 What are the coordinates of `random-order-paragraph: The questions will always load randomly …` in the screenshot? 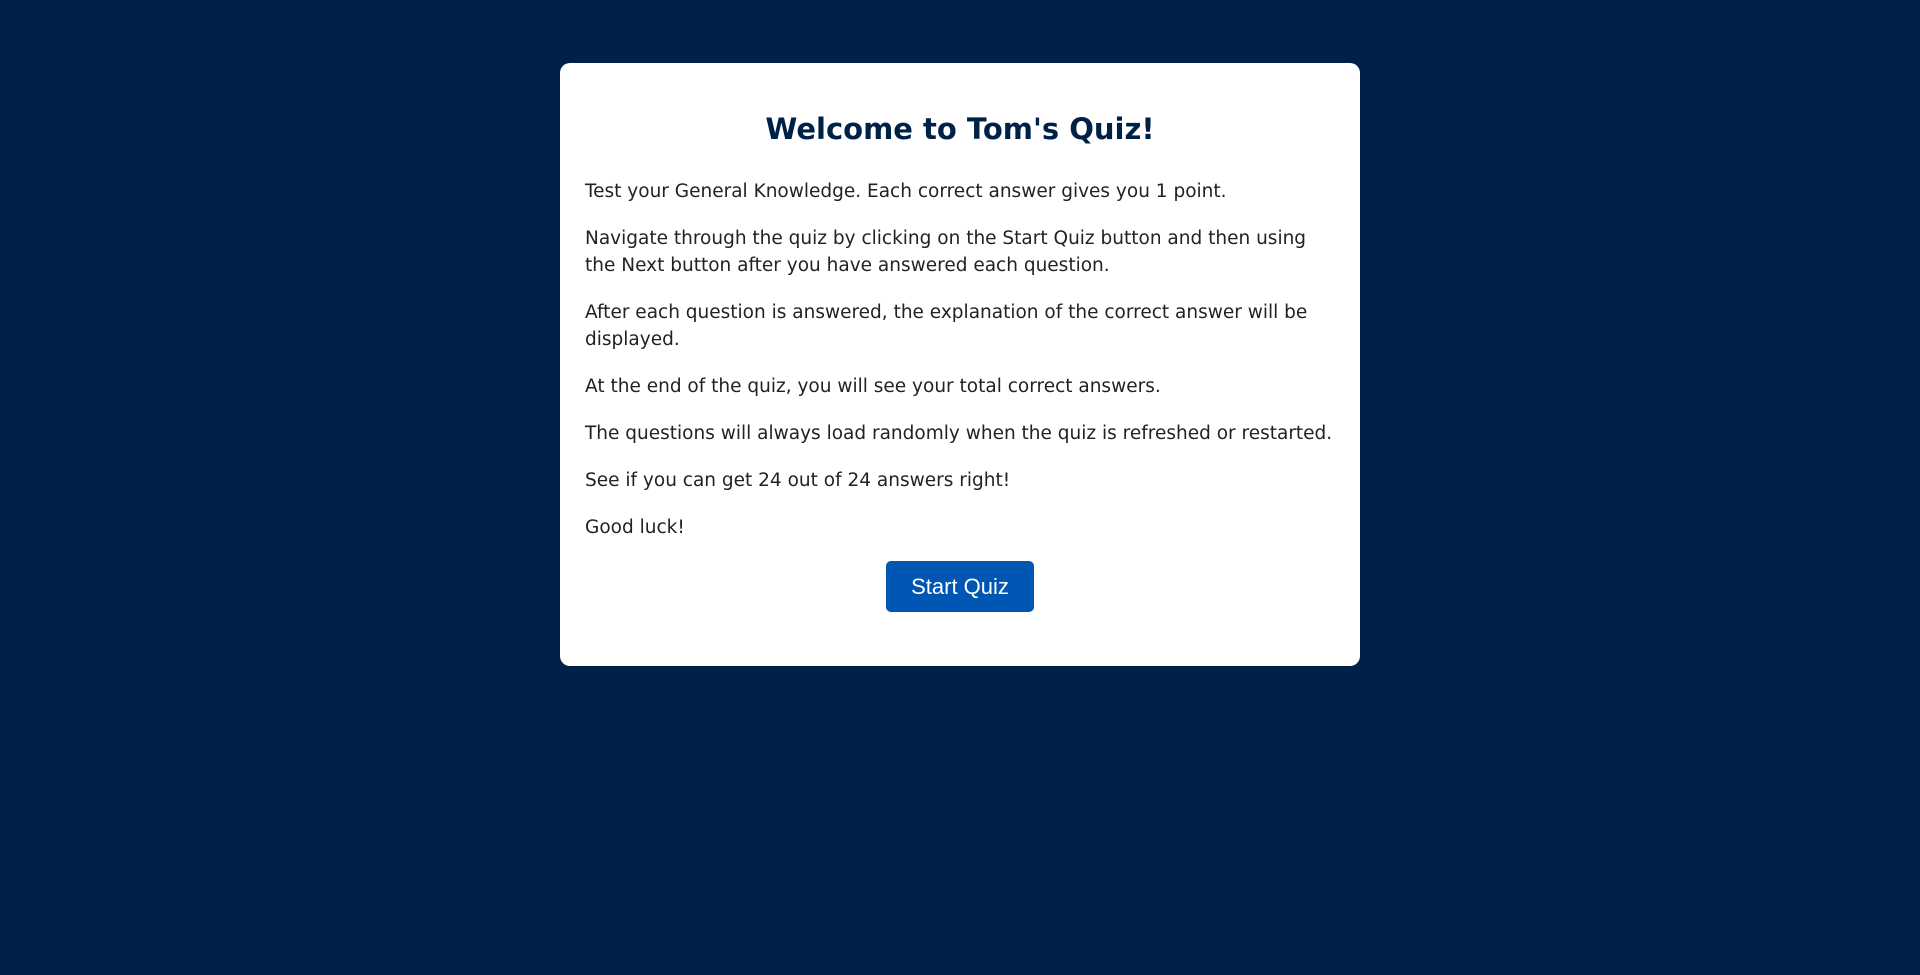 It's located at (959, 433).